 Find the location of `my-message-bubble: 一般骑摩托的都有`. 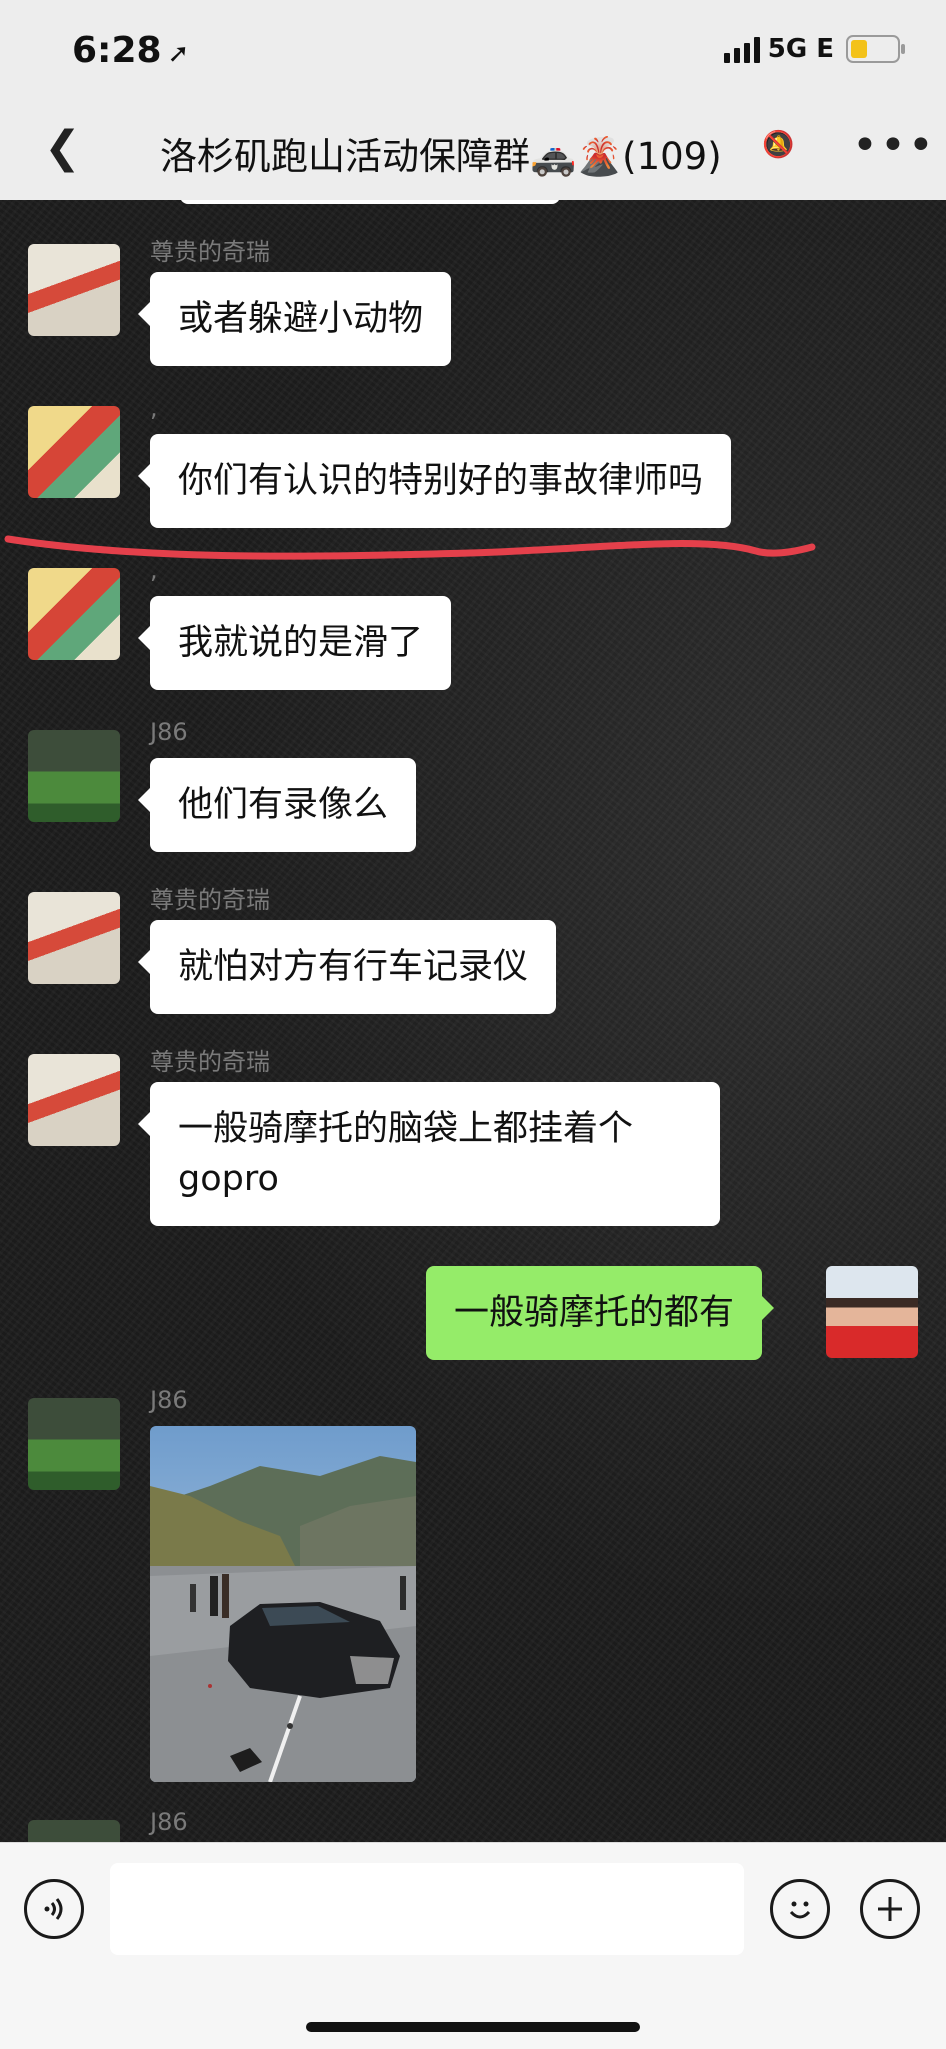

my-message-bubble: 一般骑摩托的都有 is located at coordinates (600, 1313).